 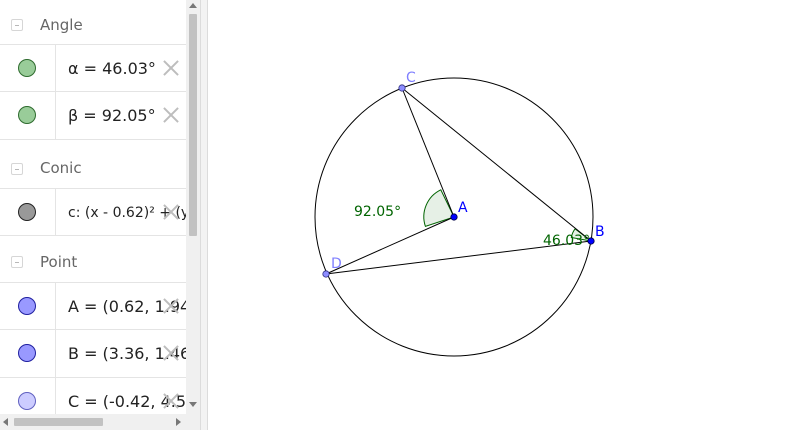 What do you see at coordinates (193, 125) in the screenshot?
I see `vertical-scroll-thumb` at bounding box center [193, 125].